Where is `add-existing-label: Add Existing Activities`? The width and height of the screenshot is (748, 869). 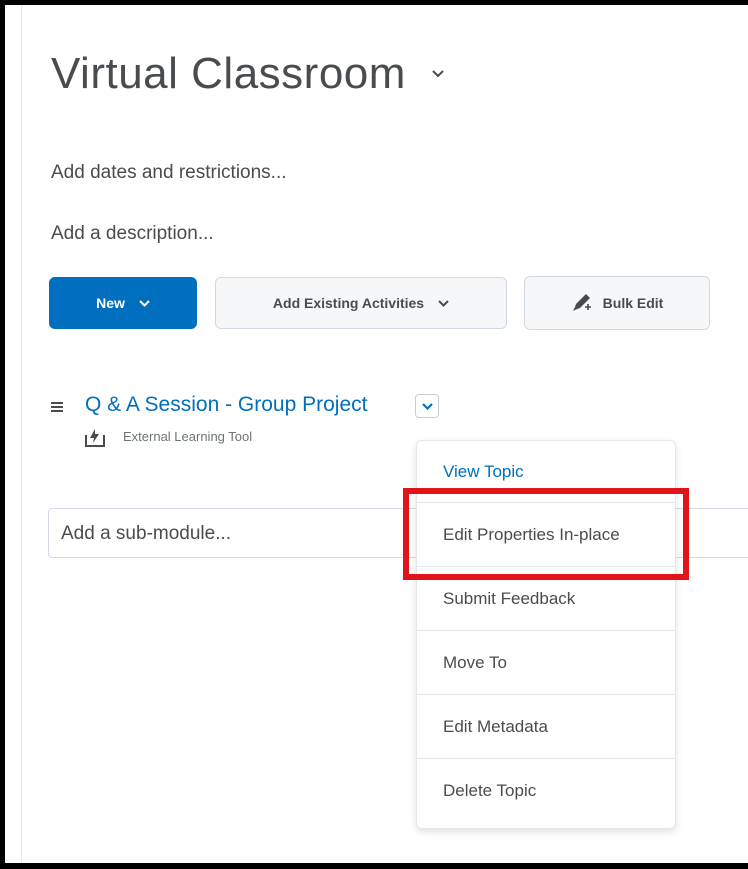 add-existing-label: Add Existing Activities is located at coordinates (348, 303).